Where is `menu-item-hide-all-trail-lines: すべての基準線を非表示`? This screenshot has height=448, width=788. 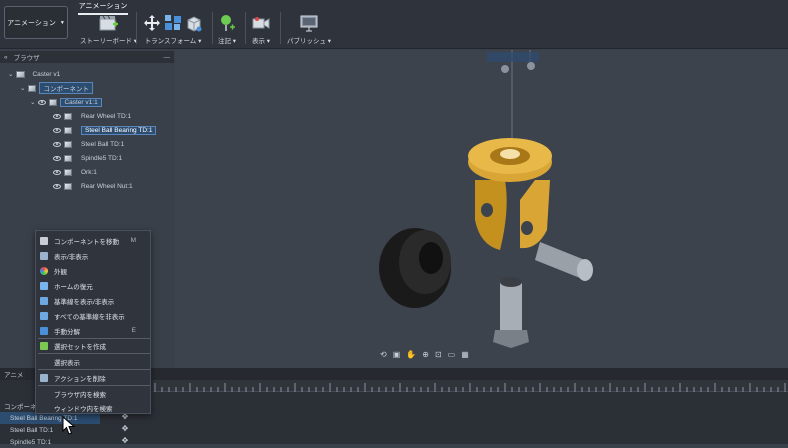 menu-item-hide-all-trail-lines: すべての基準線を非表示 is located at coordinates (94, 315).